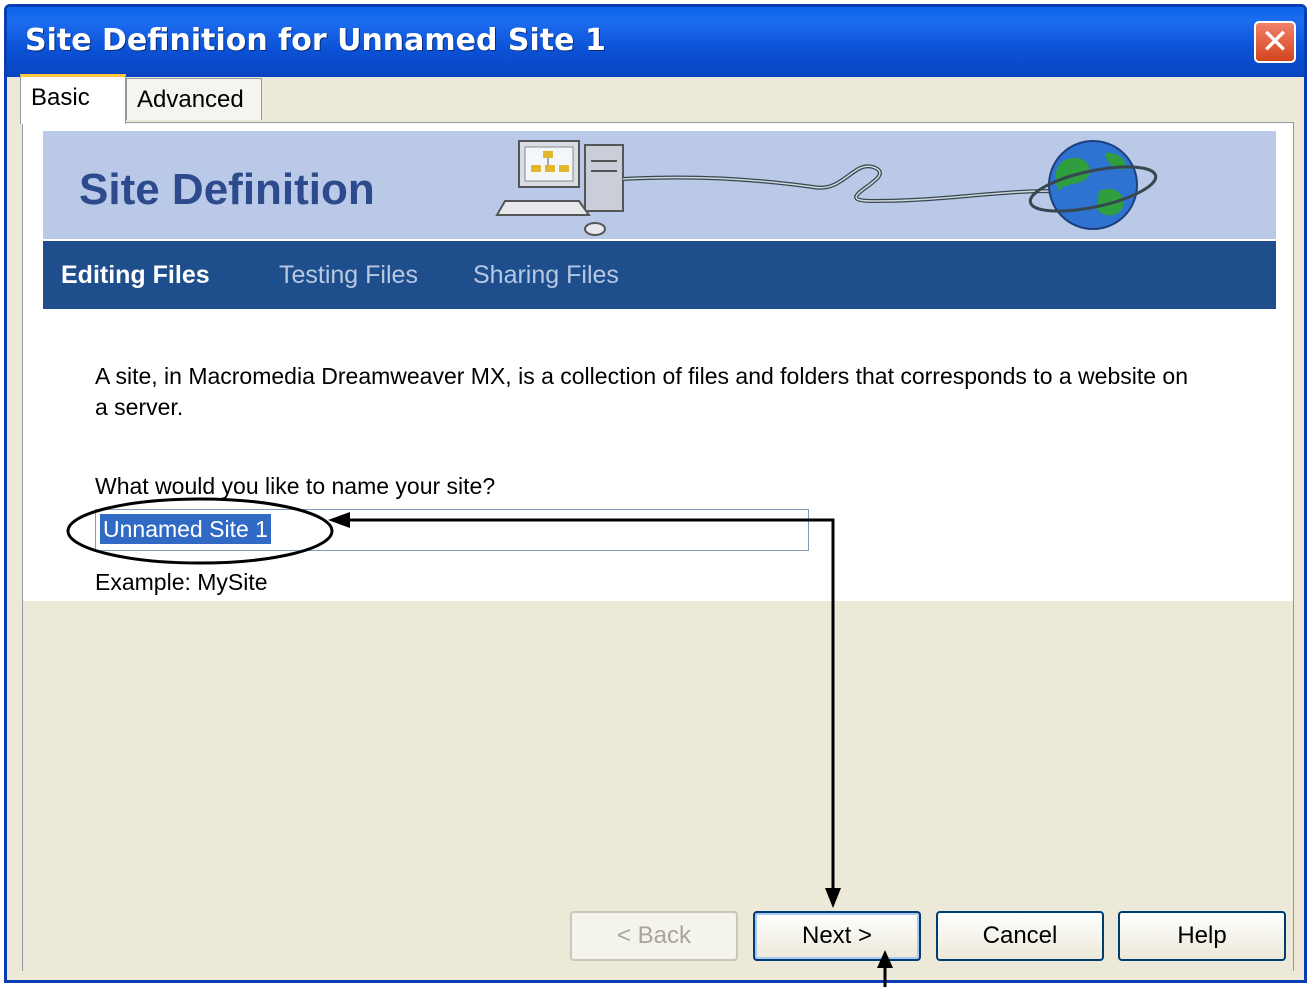 Image resolution: width=1311 pixels, height=987 pixels. Describe the element at coordinates (826, 188) in the screenshot. I see `computer-globe-illustration` at that location.